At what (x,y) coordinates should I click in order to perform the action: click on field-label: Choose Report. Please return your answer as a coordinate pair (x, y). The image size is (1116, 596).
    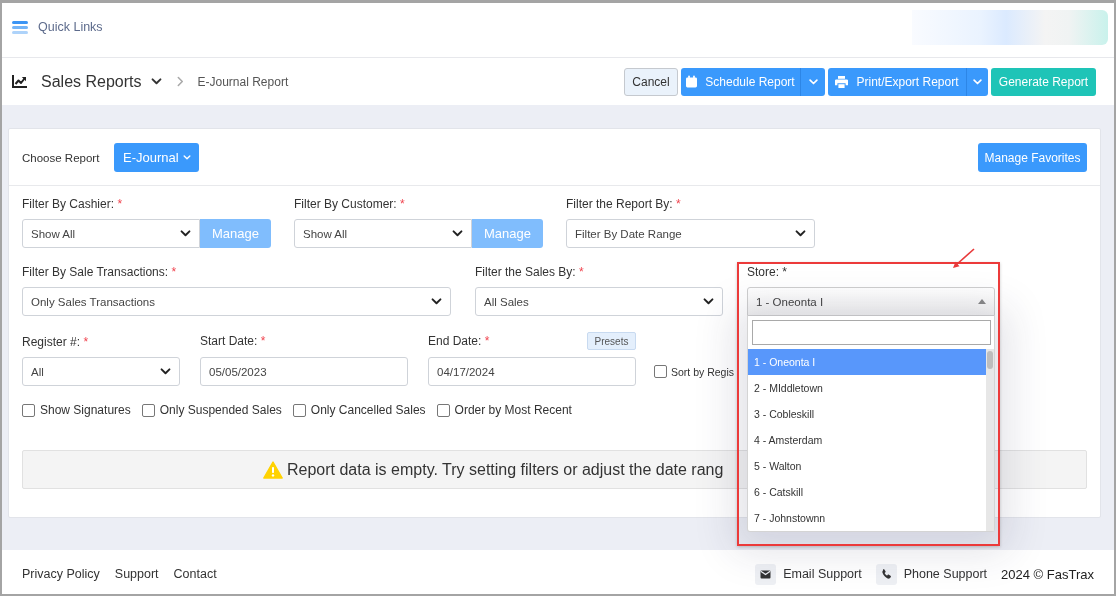
    Looking at the image, I should click on (61, 157).